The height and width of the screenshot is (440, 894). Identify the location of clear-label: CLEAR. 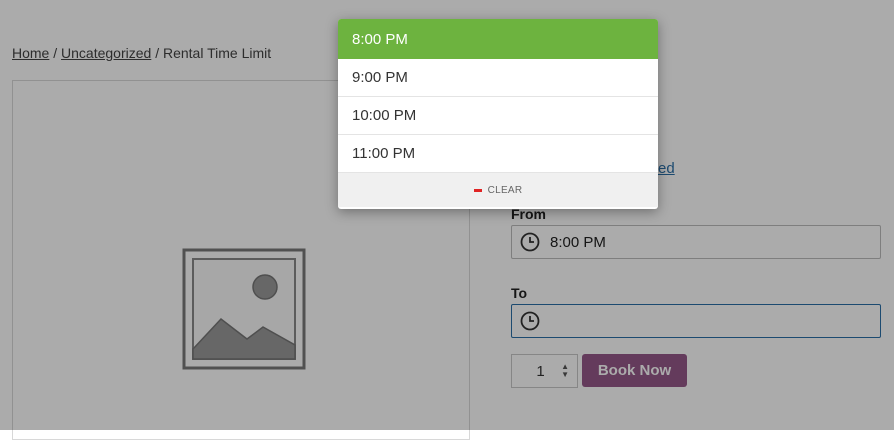
(505, 190).